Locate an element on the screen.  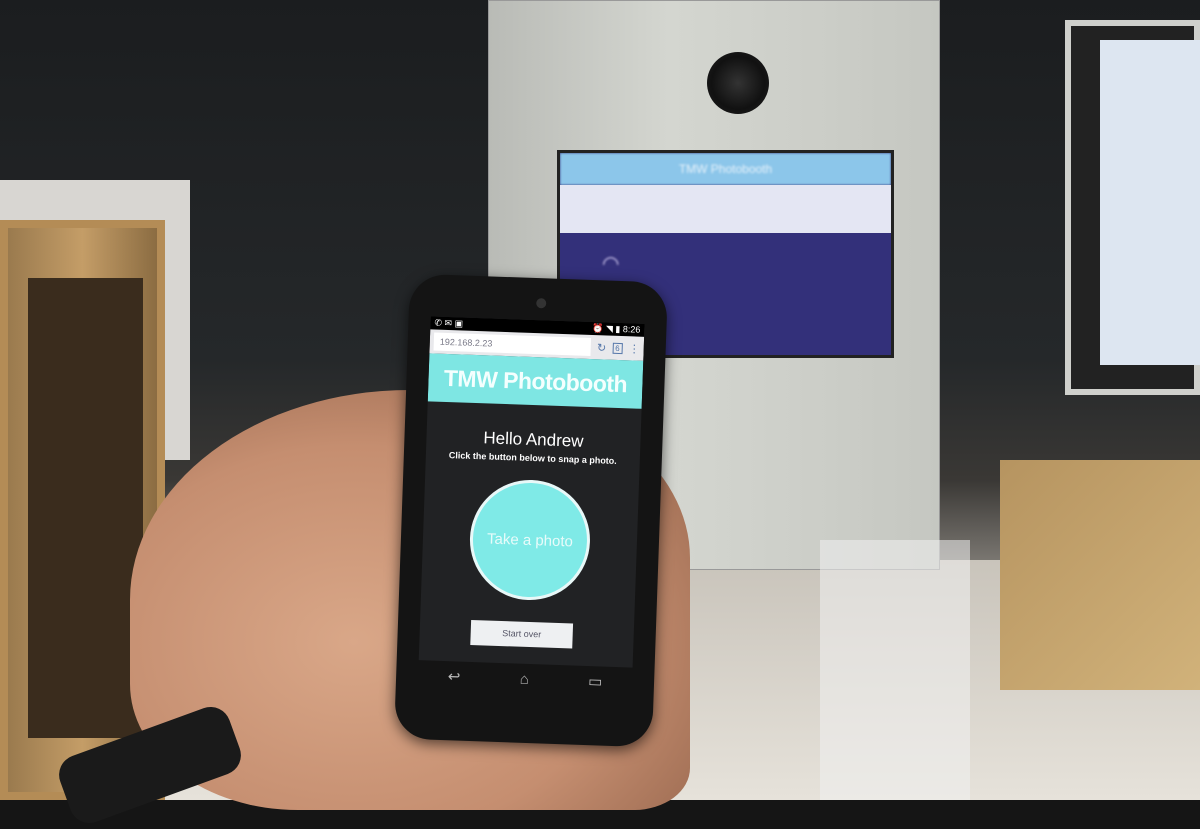
monitor-info-band is located at coordinates (725, 209).